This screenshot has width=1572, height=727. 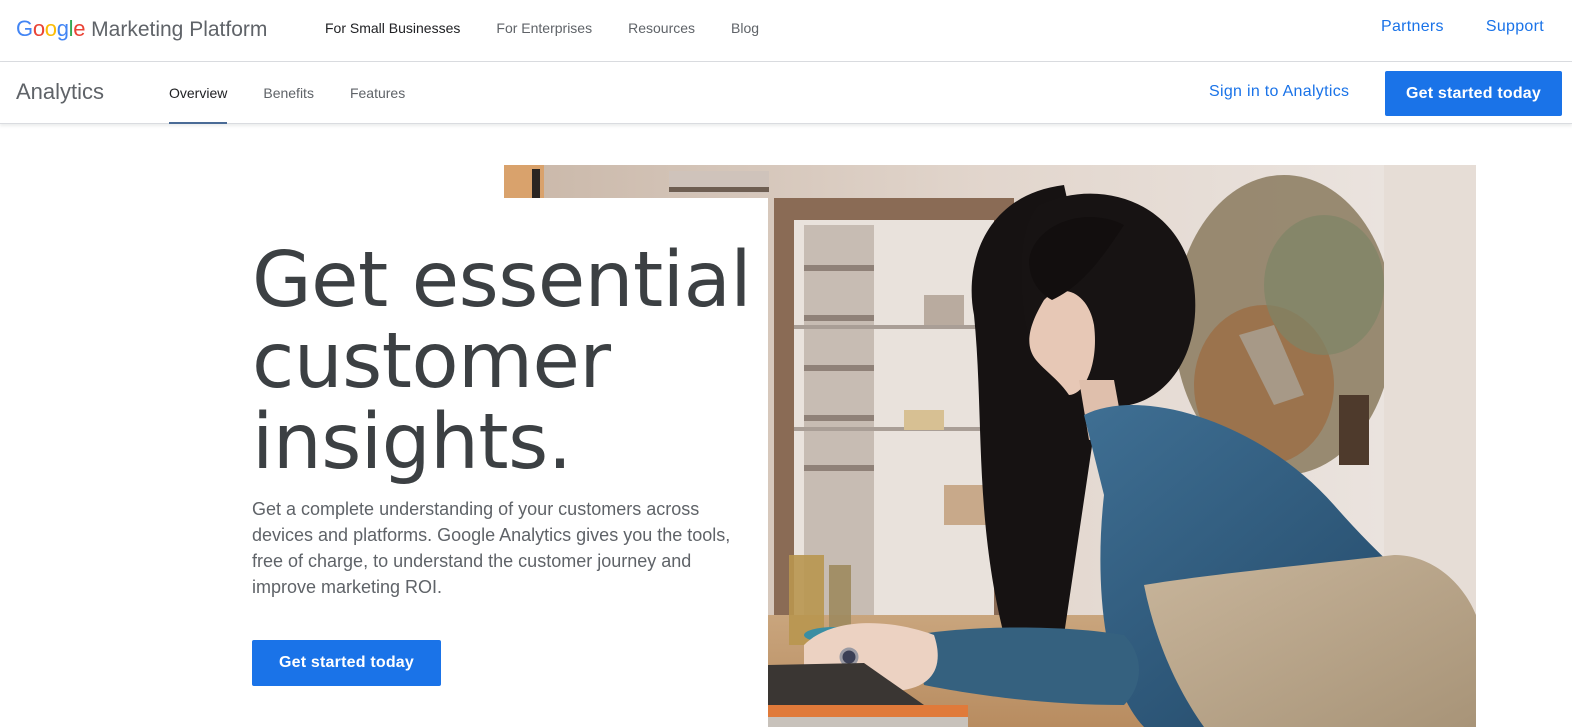 What do you see at coordinates (1279, 92) in the screenshot?
I see `sign-in-link: Sign in to Analytics` at bounding box center [1279, 92].